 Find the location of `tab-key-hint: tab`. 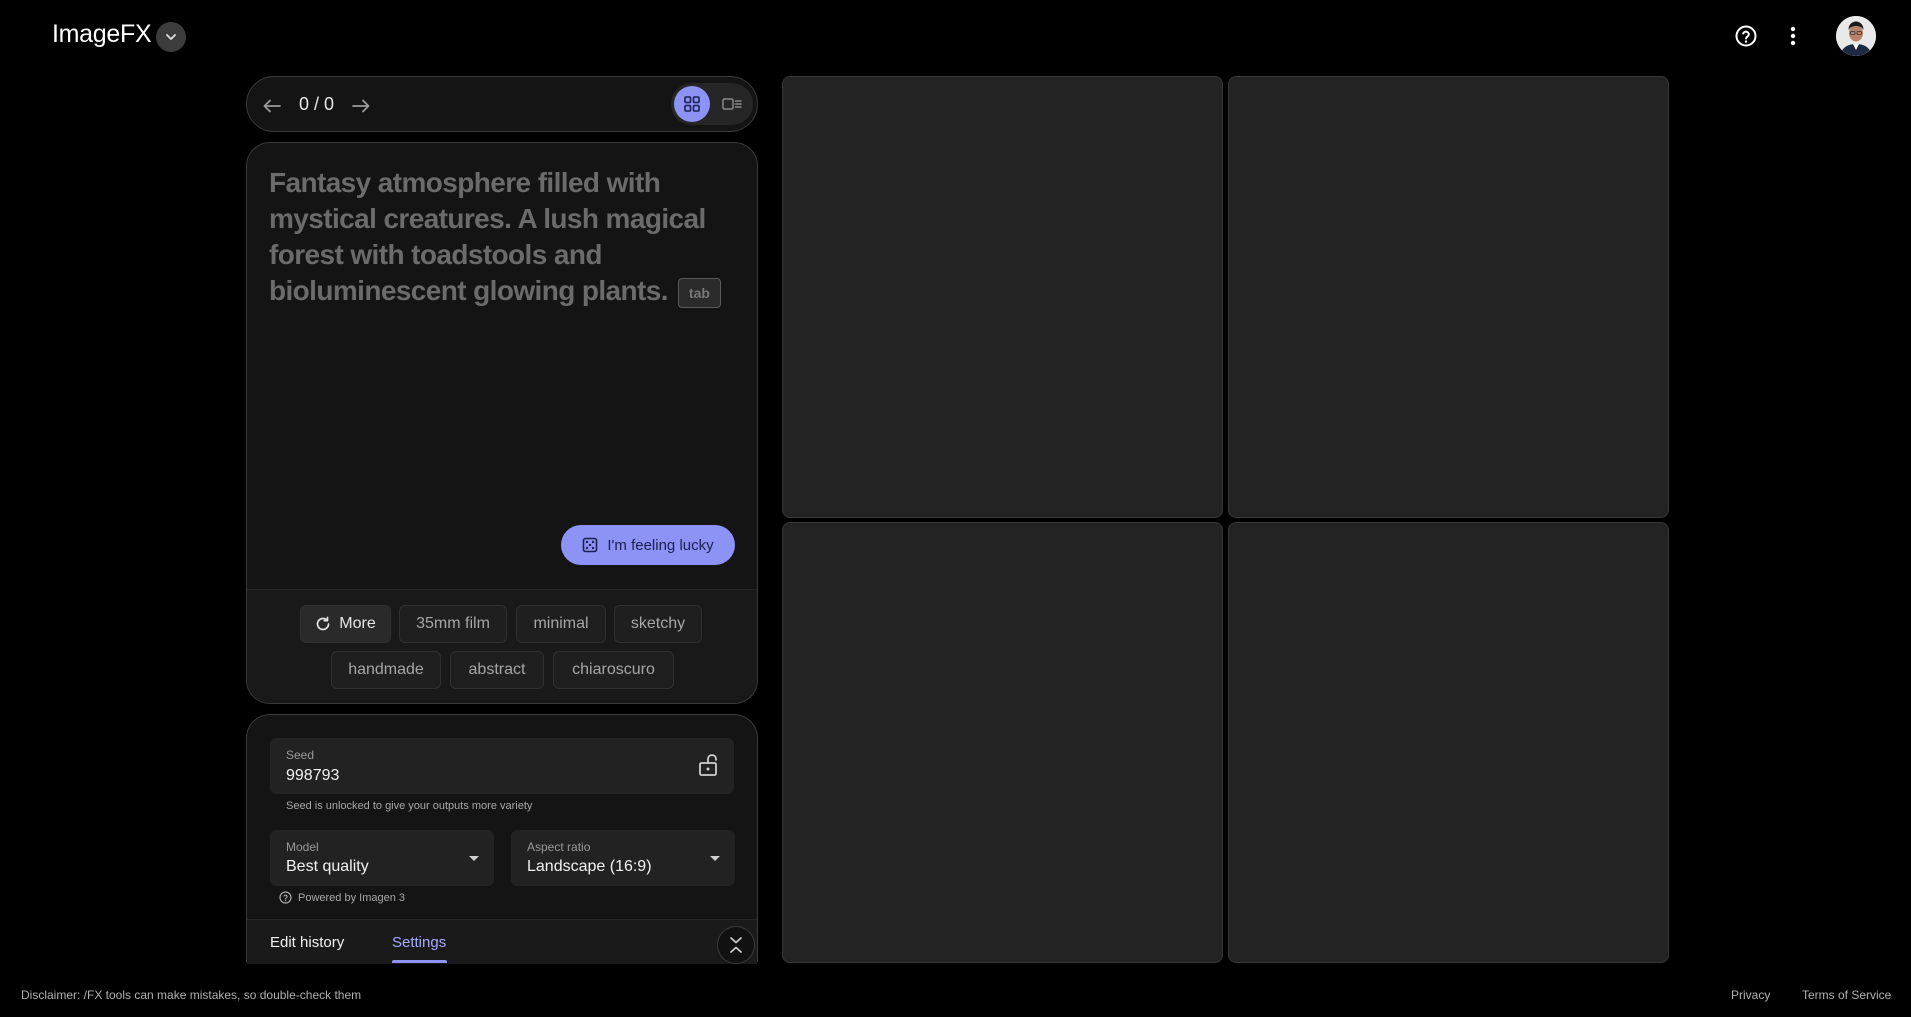

tab-key-hint: tab is located at coordinates (699, 292).